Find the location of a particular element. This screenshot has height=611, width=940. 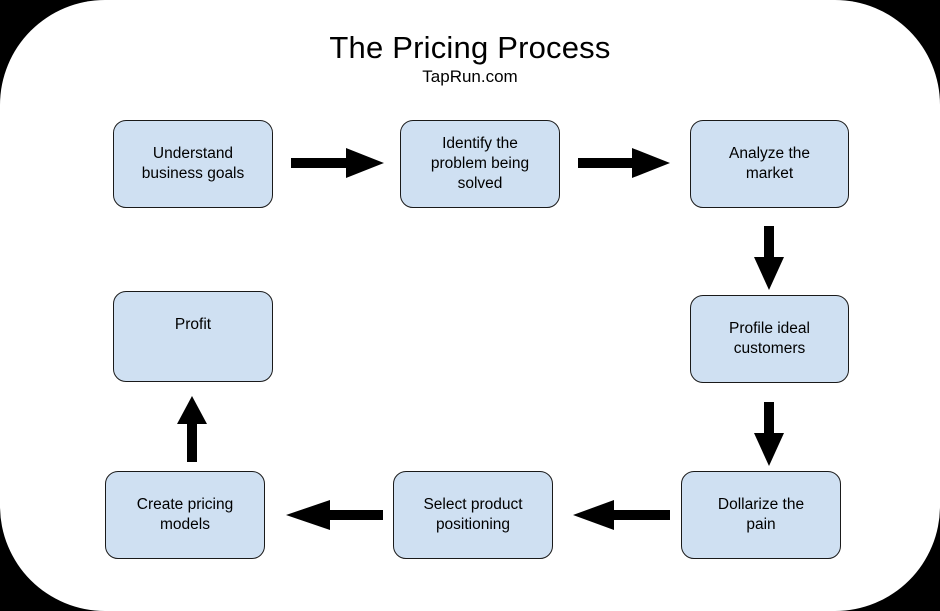

node-analyze-the-market: Analyze the market is located at coordinates (769, 164).